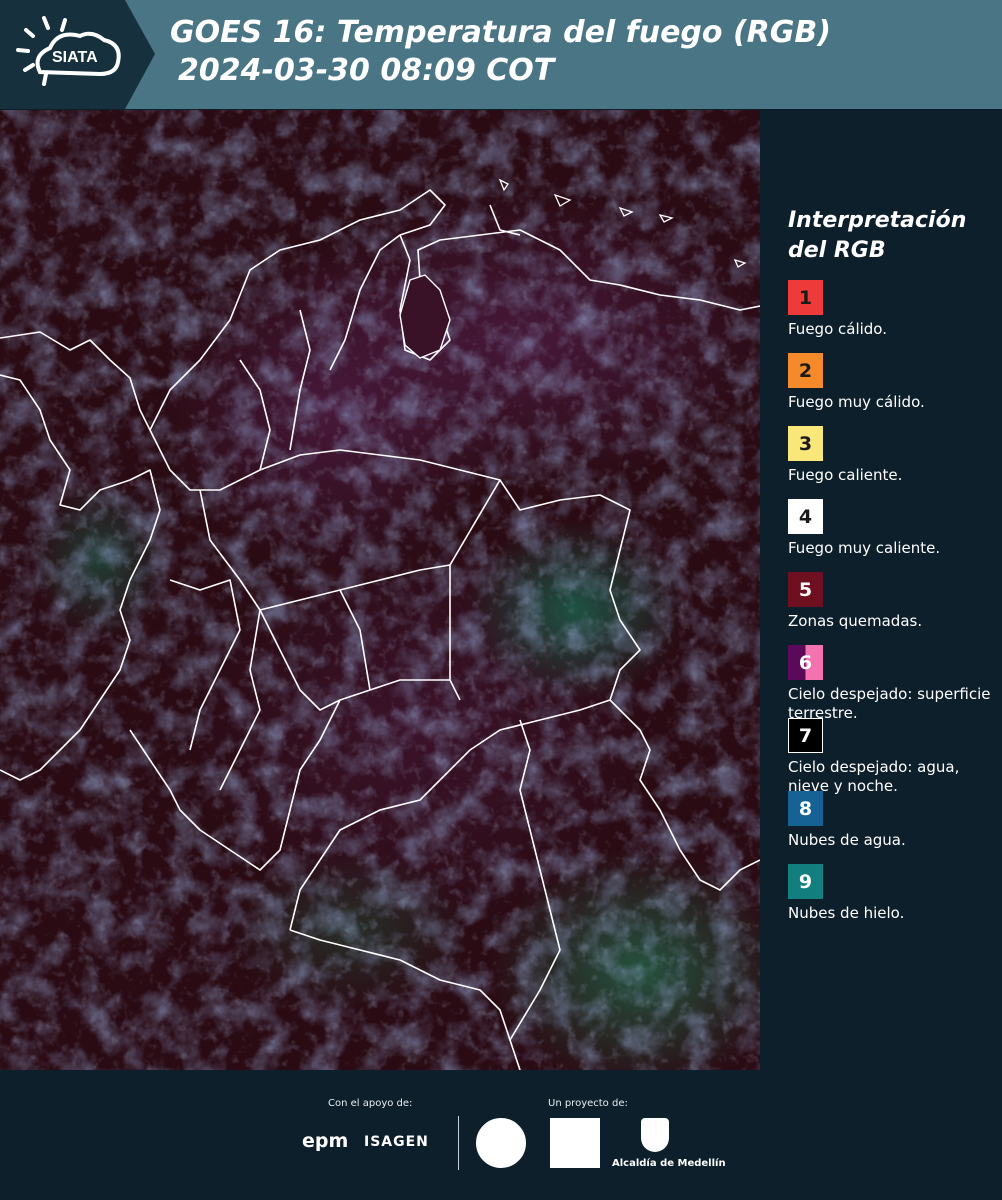 This screenshot has height=1200, width=1002. I want to click on siata-logo: SIATA, so click(77, 54).